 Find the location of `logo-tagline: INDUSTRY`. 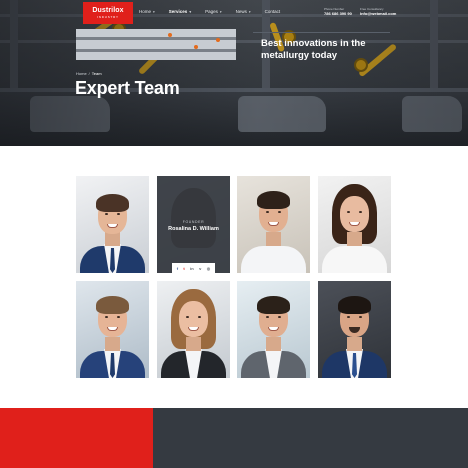

logo-tagline: INDUSTRY is located at coordinates (108, 17).